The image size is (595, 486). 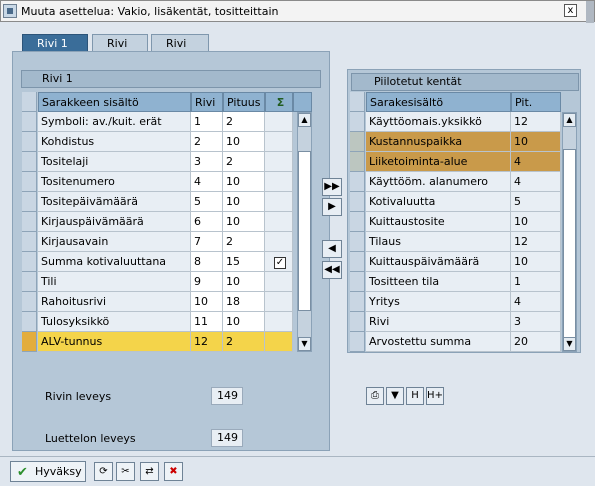 What do you see at coordinates (103, 471) in the screenshot?
I see `refresh-icon: ⟳` at bounding box center [103, 471].